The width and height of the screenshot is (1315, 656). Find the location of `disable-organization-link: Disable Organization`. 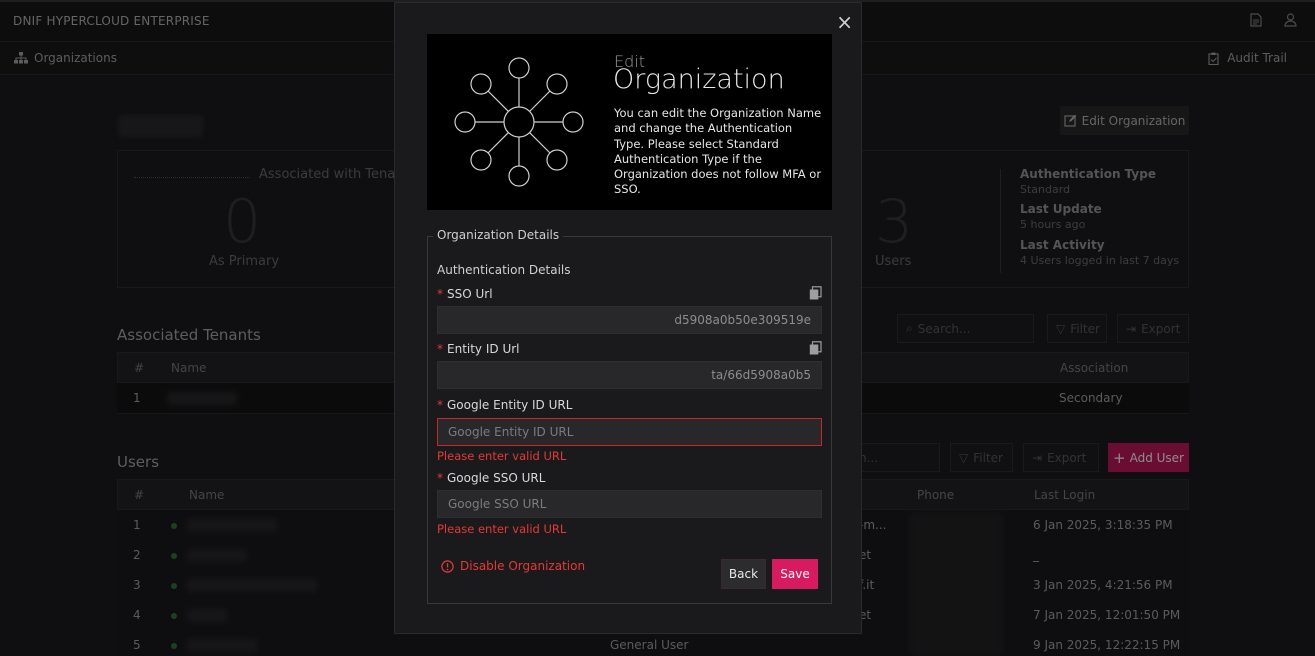

disable-organization-link: Disable Organization is located at coordinates (513, 566).